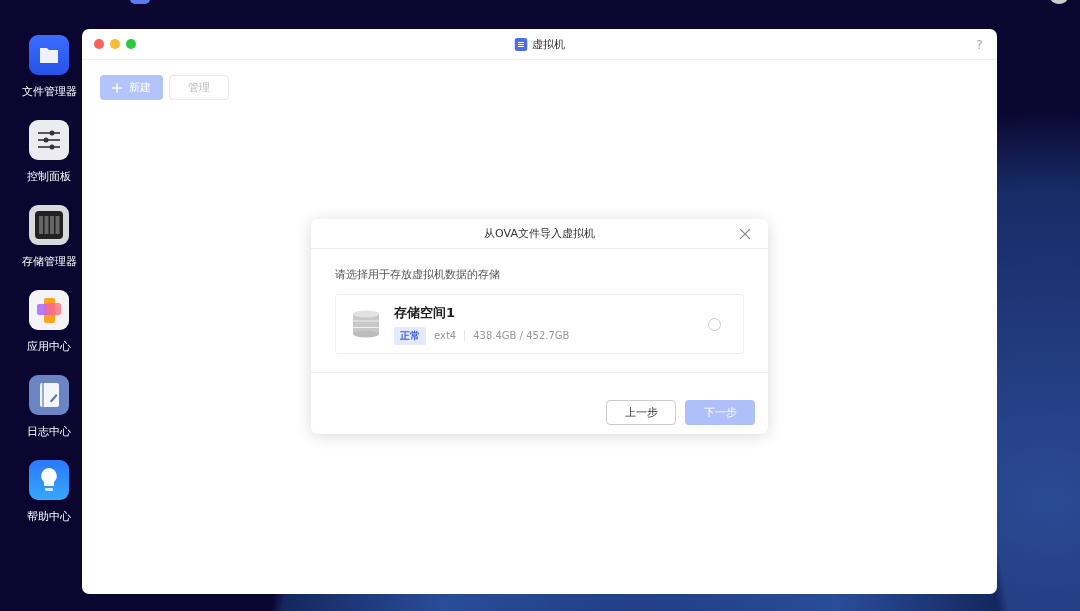 This screenshot has width=1080, height=611. I want to click on plus-icon, so click(117, 87).